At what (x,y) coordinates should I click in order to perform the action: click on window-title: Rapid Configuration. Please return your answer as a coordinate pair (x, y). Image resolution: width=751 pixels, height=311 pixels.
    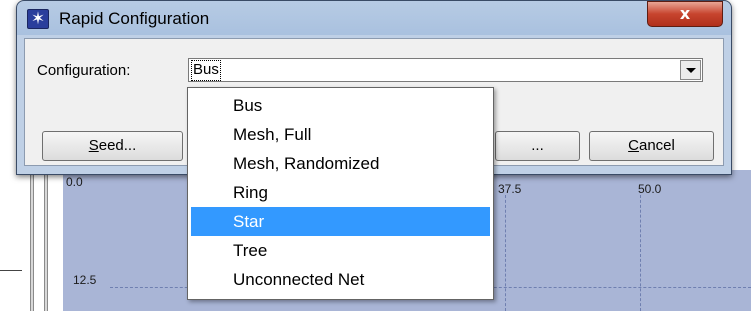
    Looking at the image, I should click on (134, 18).